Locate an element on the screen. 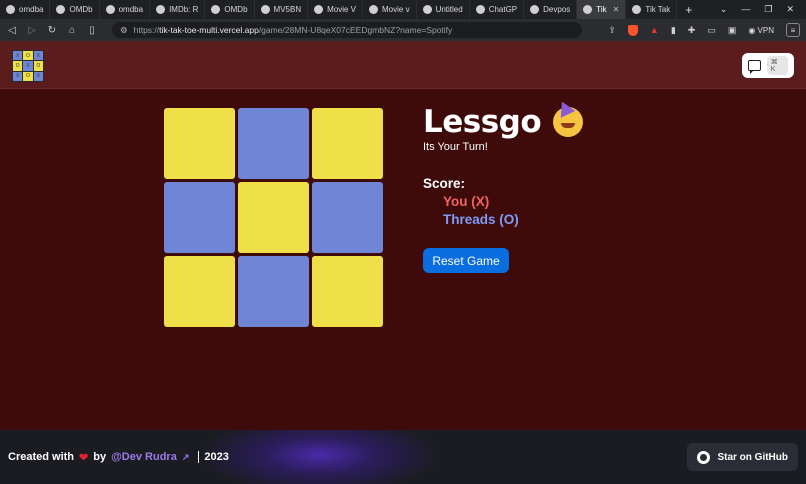  author-link: @Dev Rudra is located at coordinates (144, 457).